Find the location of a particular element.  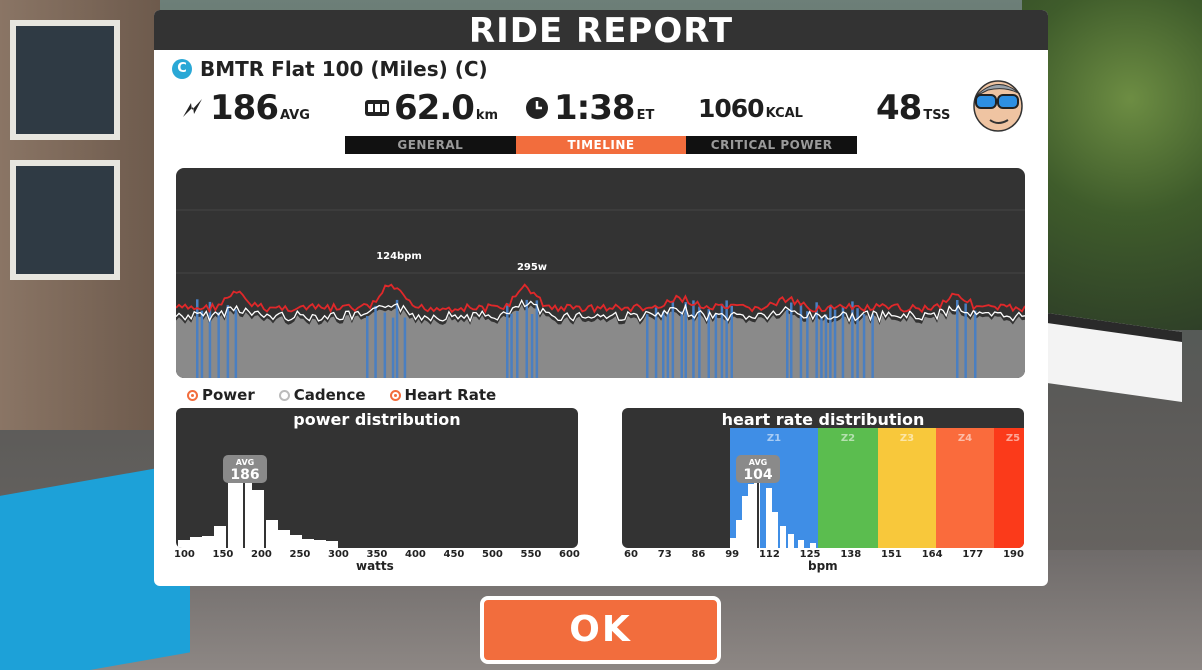

hr-avg-label: AVG is located at coordinates (758, 462).